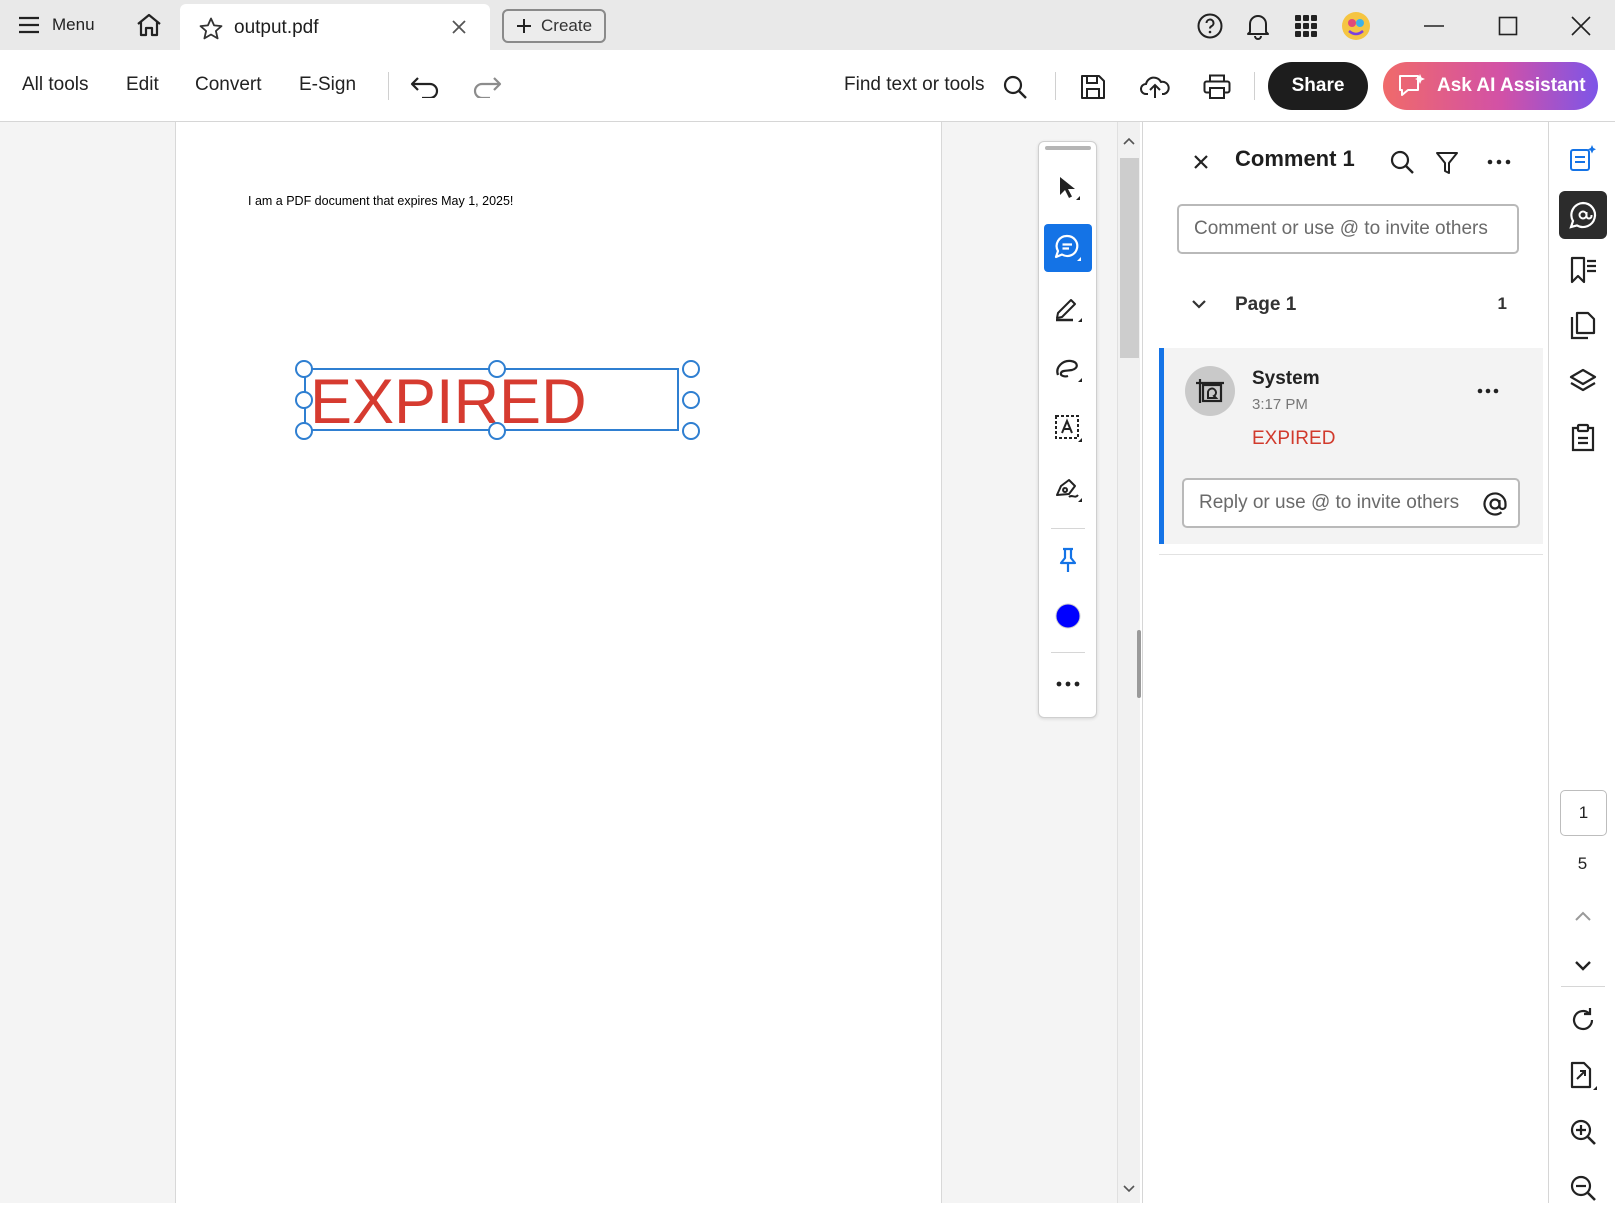 Image resolution: width=1615 pixels, height=1212 pixels. Describe the element at coordinates (1583, 1132) in the screenshot. I see `zoom-in-button` at that location.